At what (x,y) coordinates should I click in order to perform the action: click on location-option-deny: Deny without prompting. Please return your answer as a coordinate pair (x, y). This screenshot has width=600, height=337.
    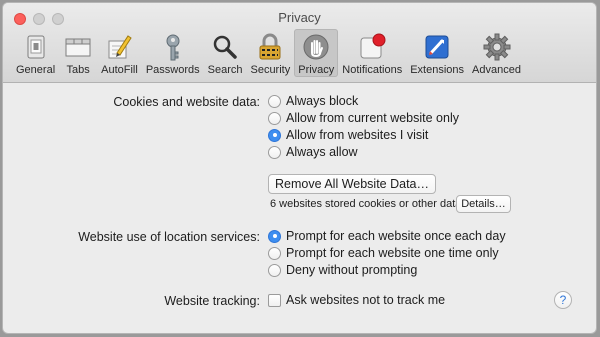
    Looking at the image, I should click on (342, 270).